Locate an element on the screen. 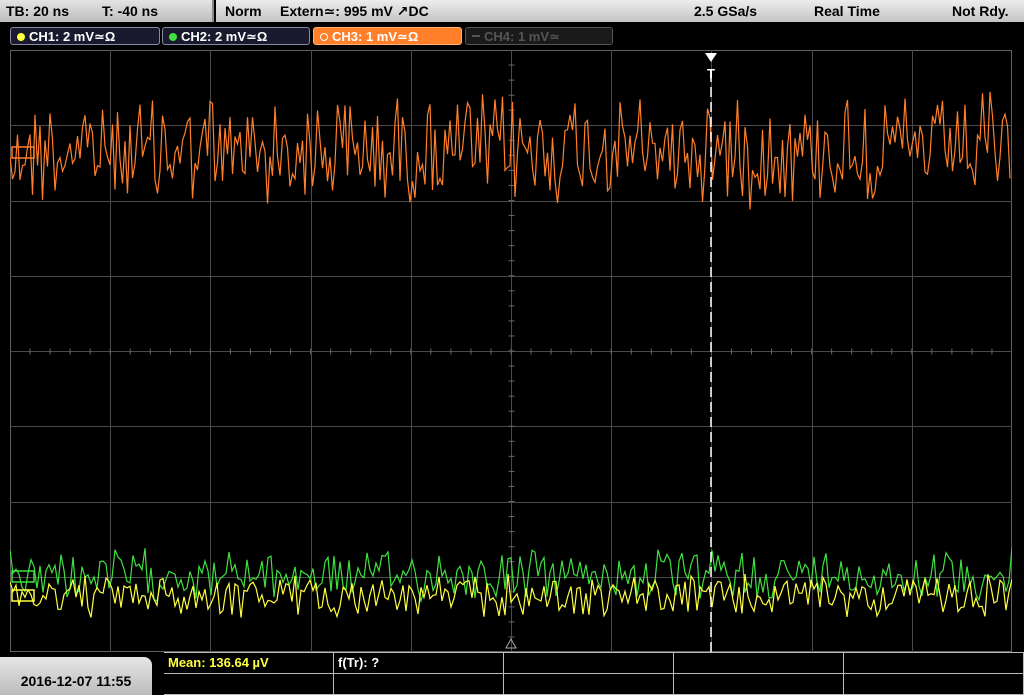 This screenshot has width=1024, height=695. timebase-box: TB: 20 ns T: -40 ns is located at coordinates (107, 11).